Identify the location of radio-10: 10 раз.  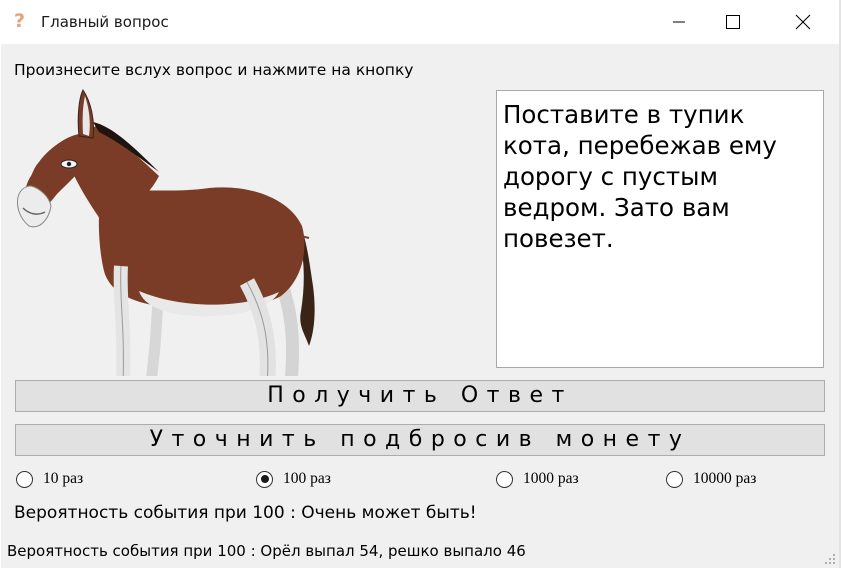
(49, 479).